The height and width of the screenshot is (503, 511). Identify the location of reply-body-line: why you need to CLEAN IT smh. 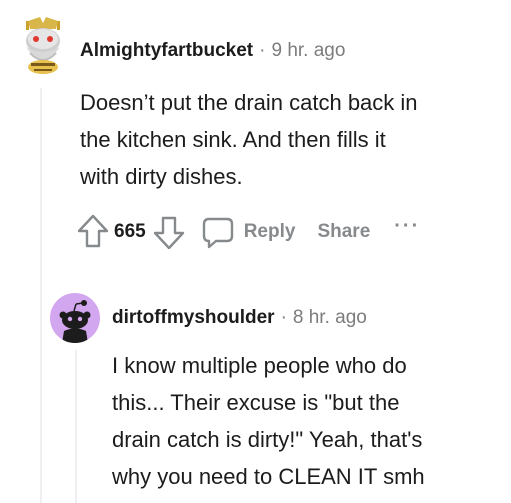
(268, 476).